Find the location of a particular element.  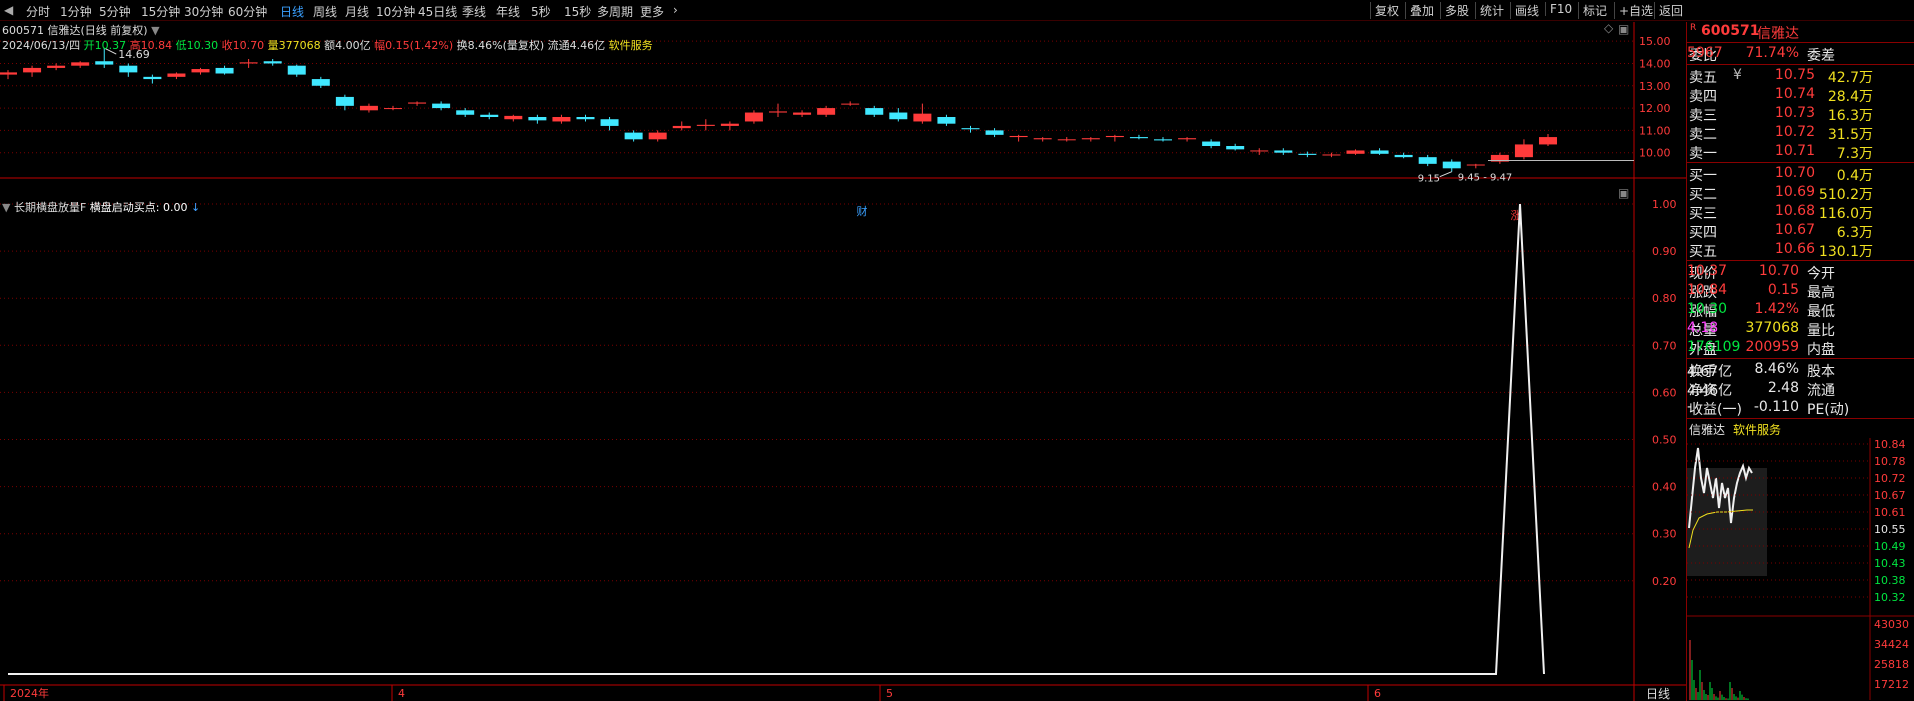

toolbar-btn-8: 返回 is located at coordinates (1670, 10).